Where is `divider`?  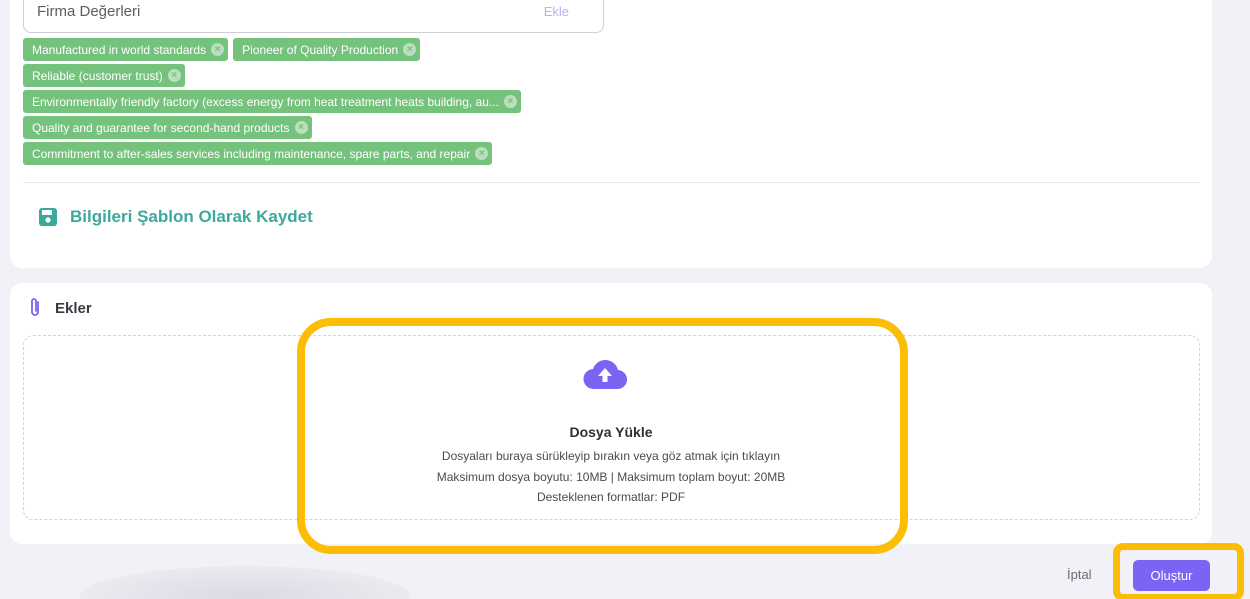 divider is located at coordinates (611, 182).